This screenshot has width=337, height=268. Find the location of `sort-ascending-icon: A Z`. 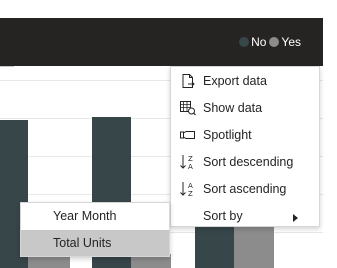

sort-ascending-icon: A Z is located at coordinates (188, 189).